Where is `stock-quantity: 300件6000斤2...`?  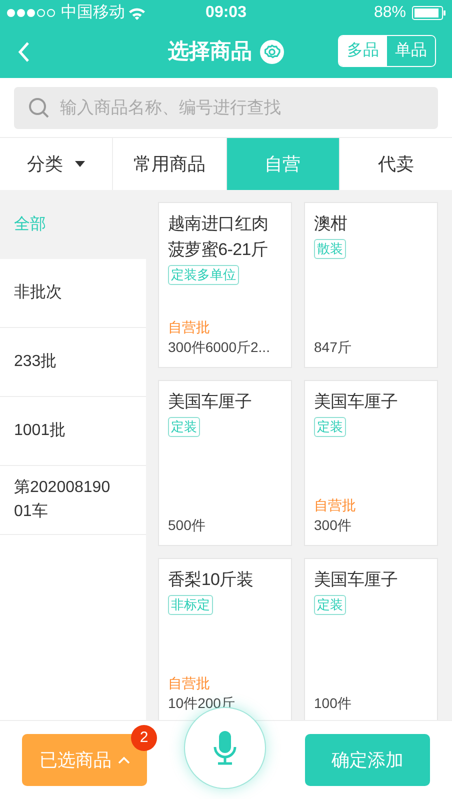
stock-quantity: 300件6000斤2... is located at coordinates (219, 347).